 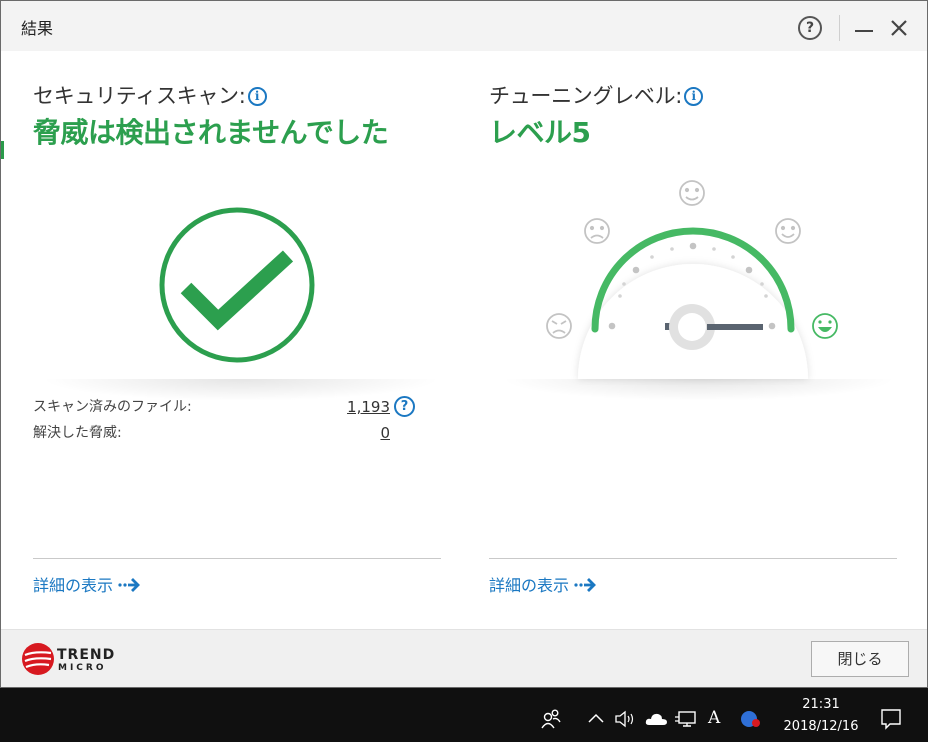 What do you see at coordinates (559, 326) in the screenshot?
I see `face-angry-icon` at bounding box center [559, 326].